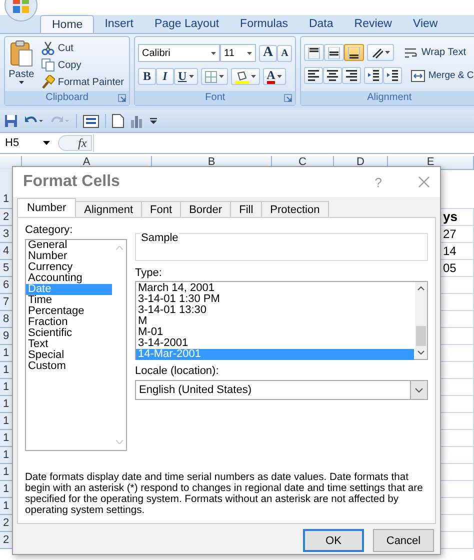  Describe the element at coordinates (275, 321) in the screenshot. I see `type-item: M` at that location.